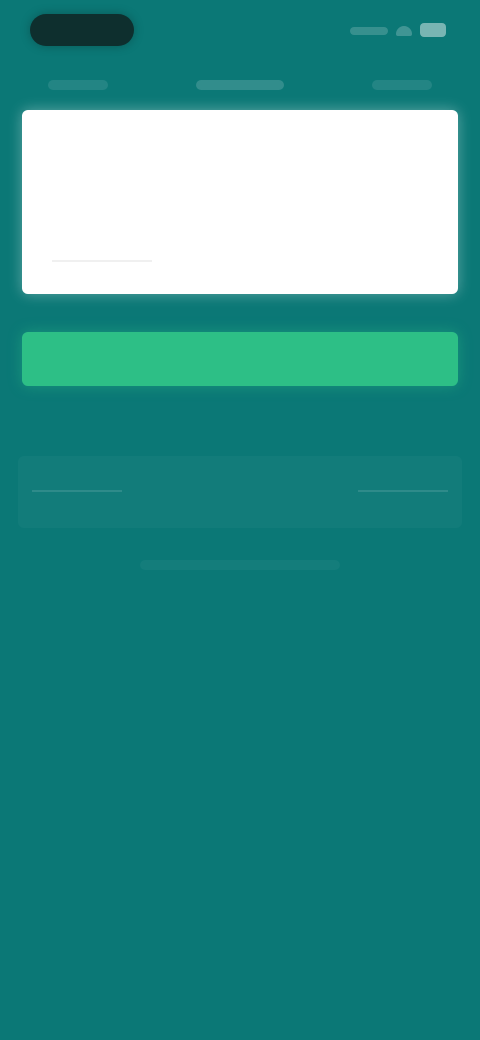  I want to click on tab-left, so click(78, 85).